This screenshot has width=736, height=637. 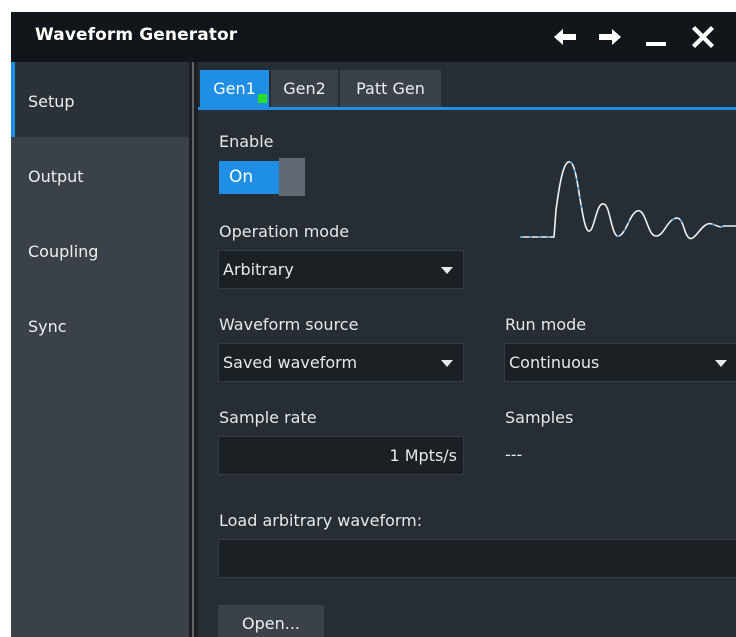 What do you see at coordinates (514, 454) in the screenshot?
I see `samples-value: ---` at bounding box center [514, 454].